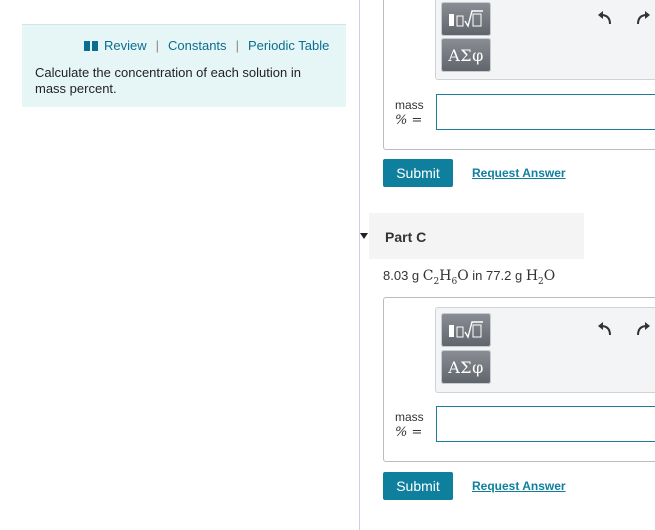 The height and width of the screenshot is (530, 655). I want to click on book-icon, so click(91, 46).